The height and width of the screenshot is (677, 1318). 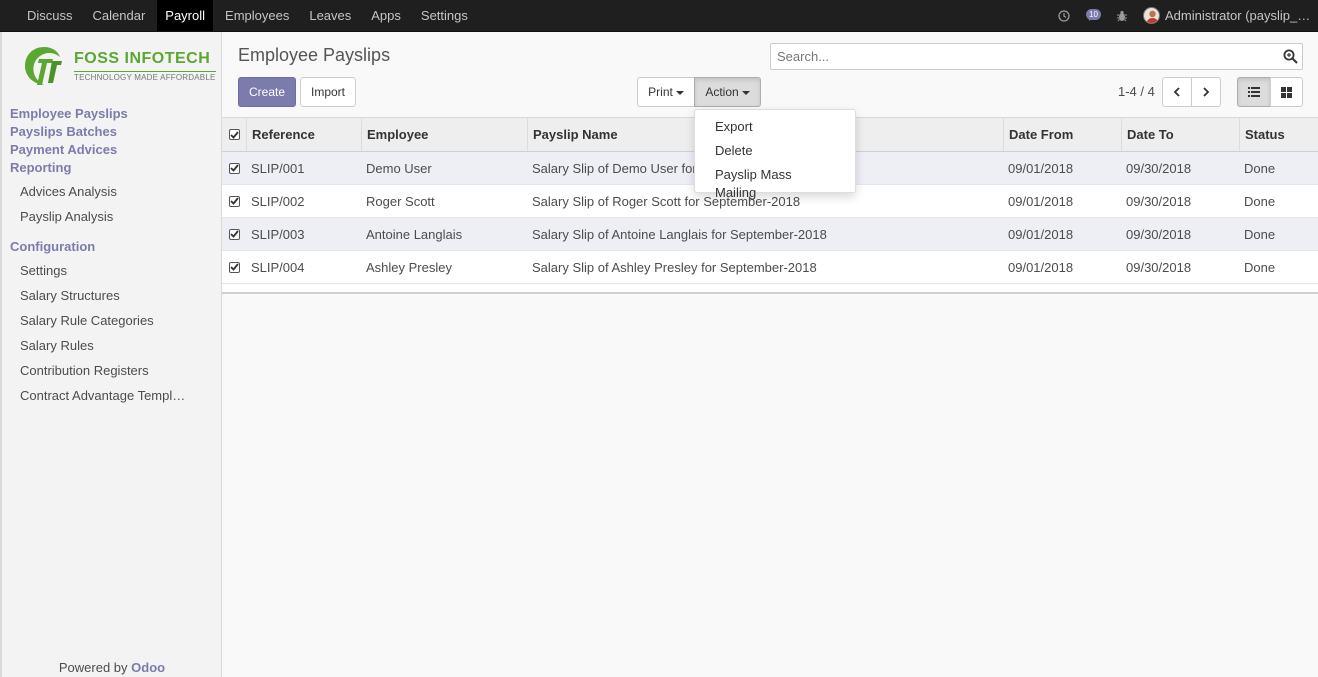 I want to click on chevron-left-icon, so click(x=1176, y=92).